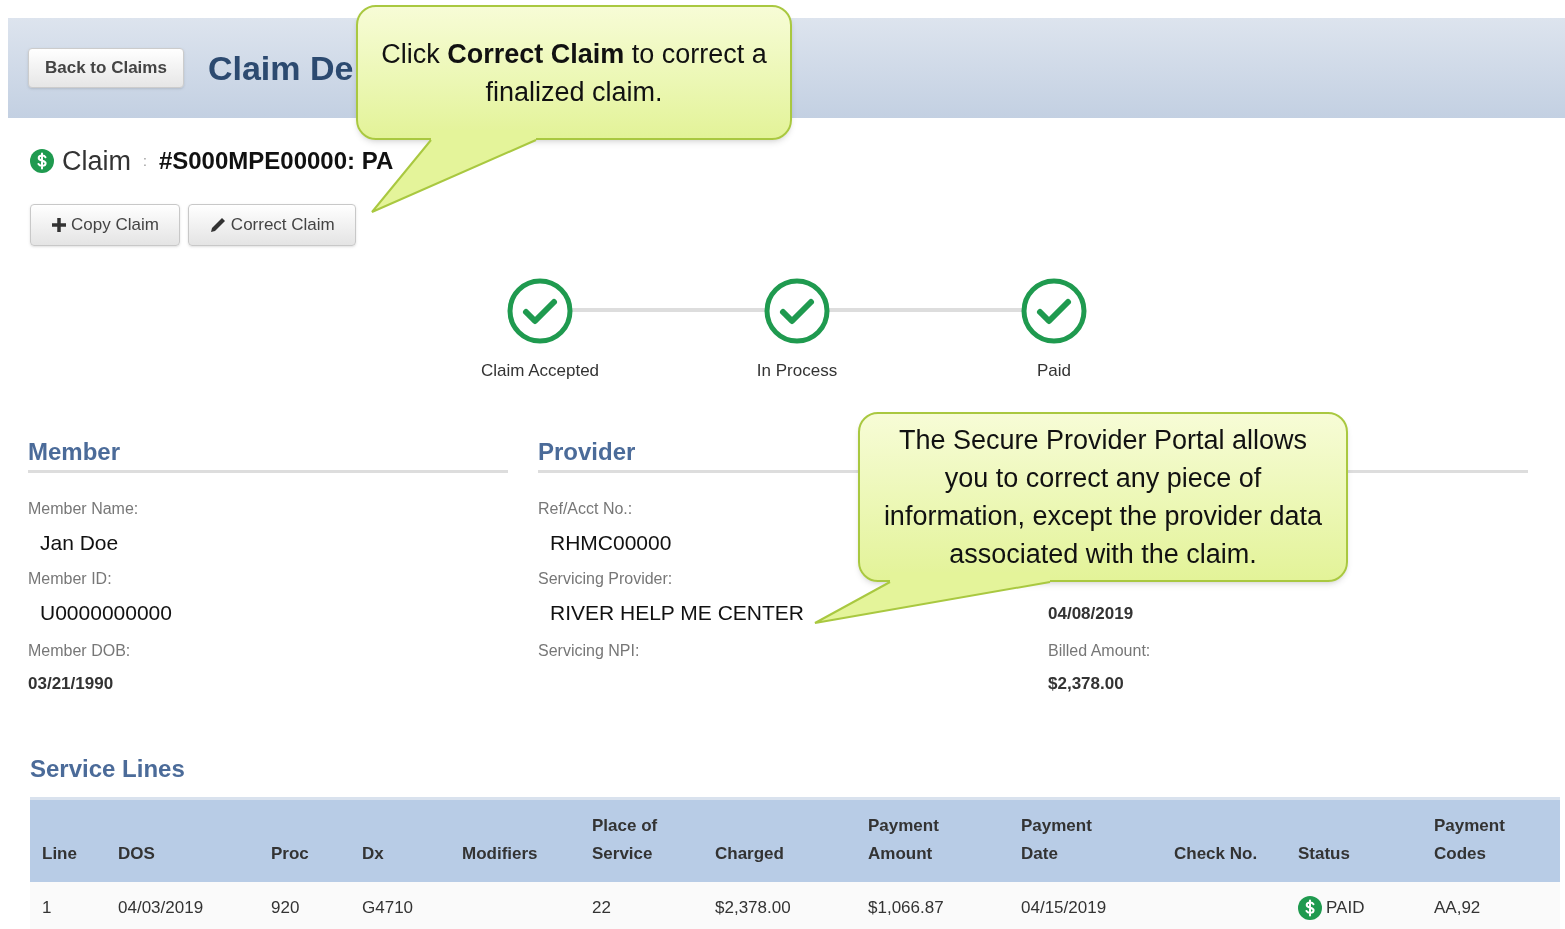  What do you see at coordinates (286, 908) in the screenshot?
I see `table-cell-text: 920` at bounding box center [286, 908].